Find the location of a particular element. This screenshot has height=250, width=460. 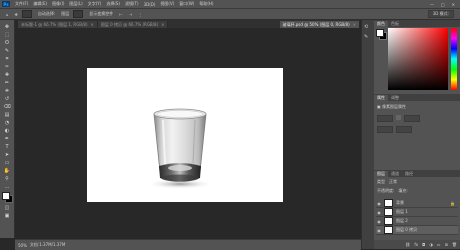

menu-type: 文字(Y) is located at coordinates (95, 4).